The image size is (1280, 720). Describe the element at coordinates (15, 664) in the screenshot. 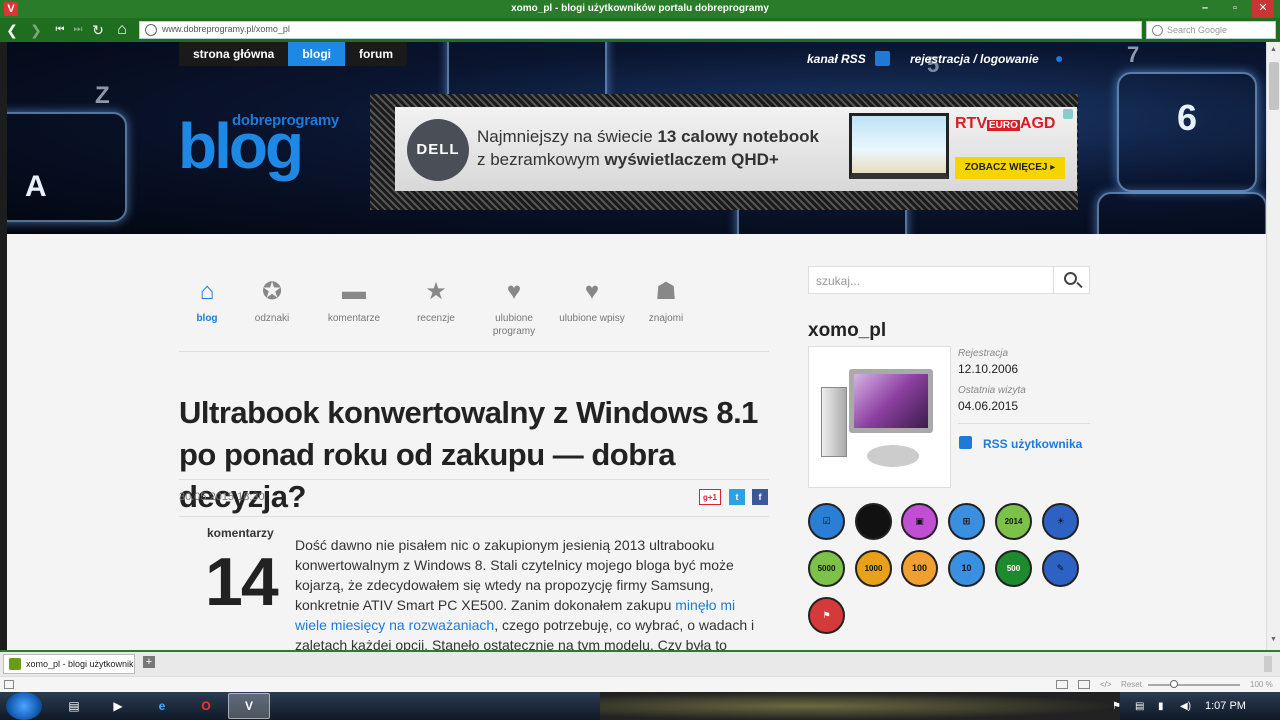

I see `favicon-icon` at that location.